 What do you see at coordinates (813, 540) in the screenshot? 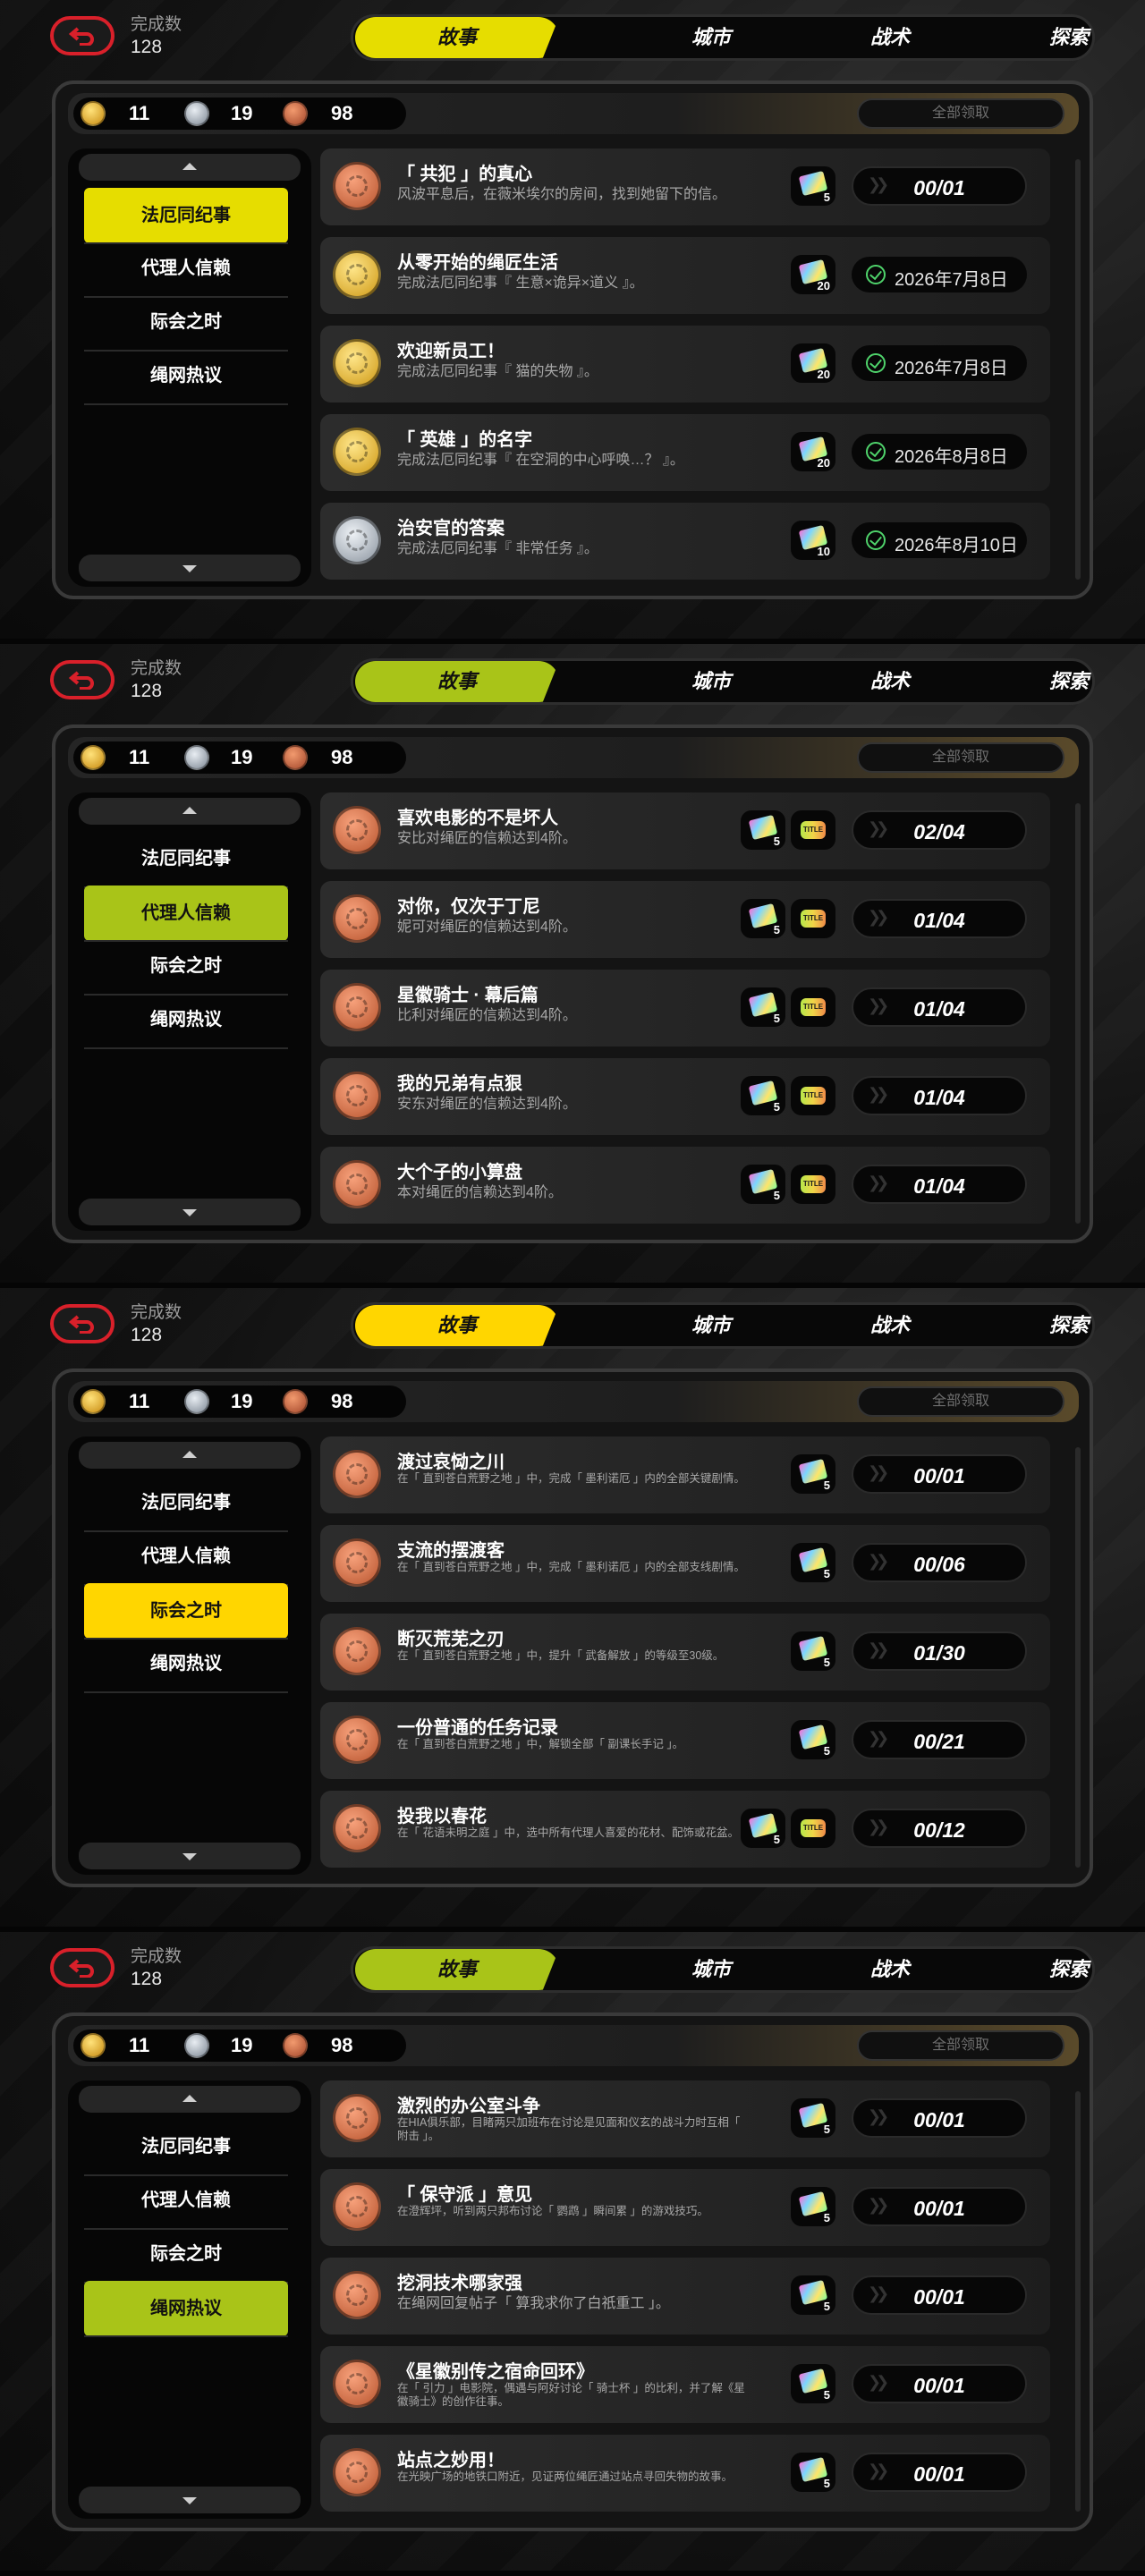
I see `polychrome-reward: 10` at bounding box center [813, 540].